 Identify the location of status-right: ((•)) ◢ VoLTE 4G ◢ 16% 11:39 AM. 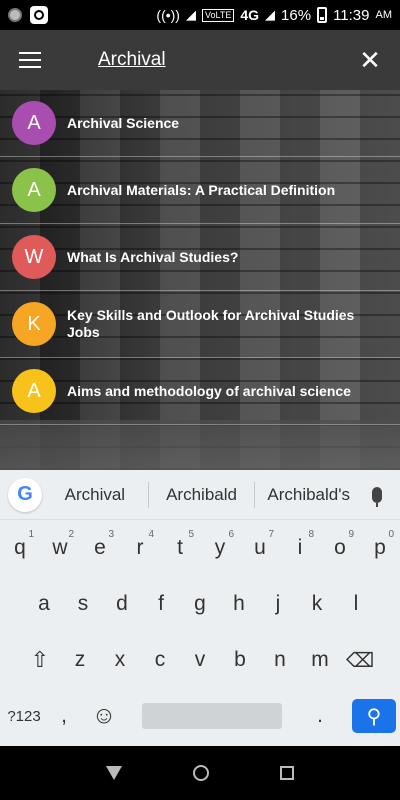
(274, 15).